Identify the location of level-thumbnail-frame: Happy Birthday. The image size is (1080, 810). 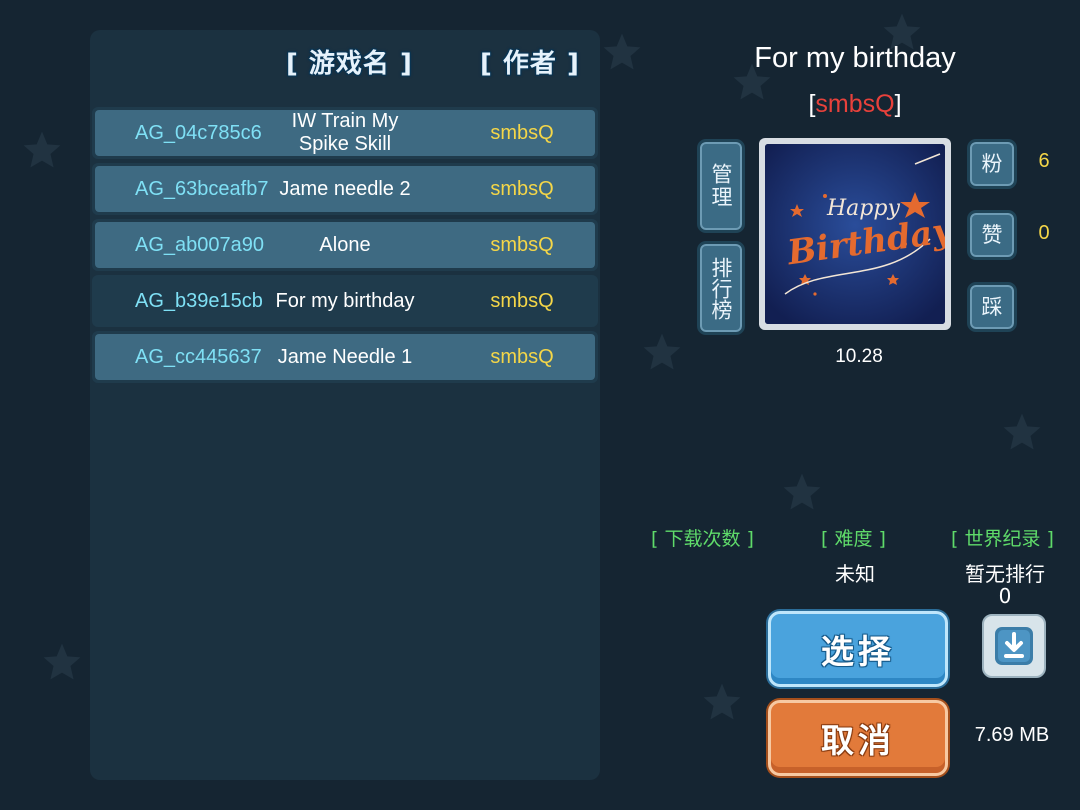
(855, 234).